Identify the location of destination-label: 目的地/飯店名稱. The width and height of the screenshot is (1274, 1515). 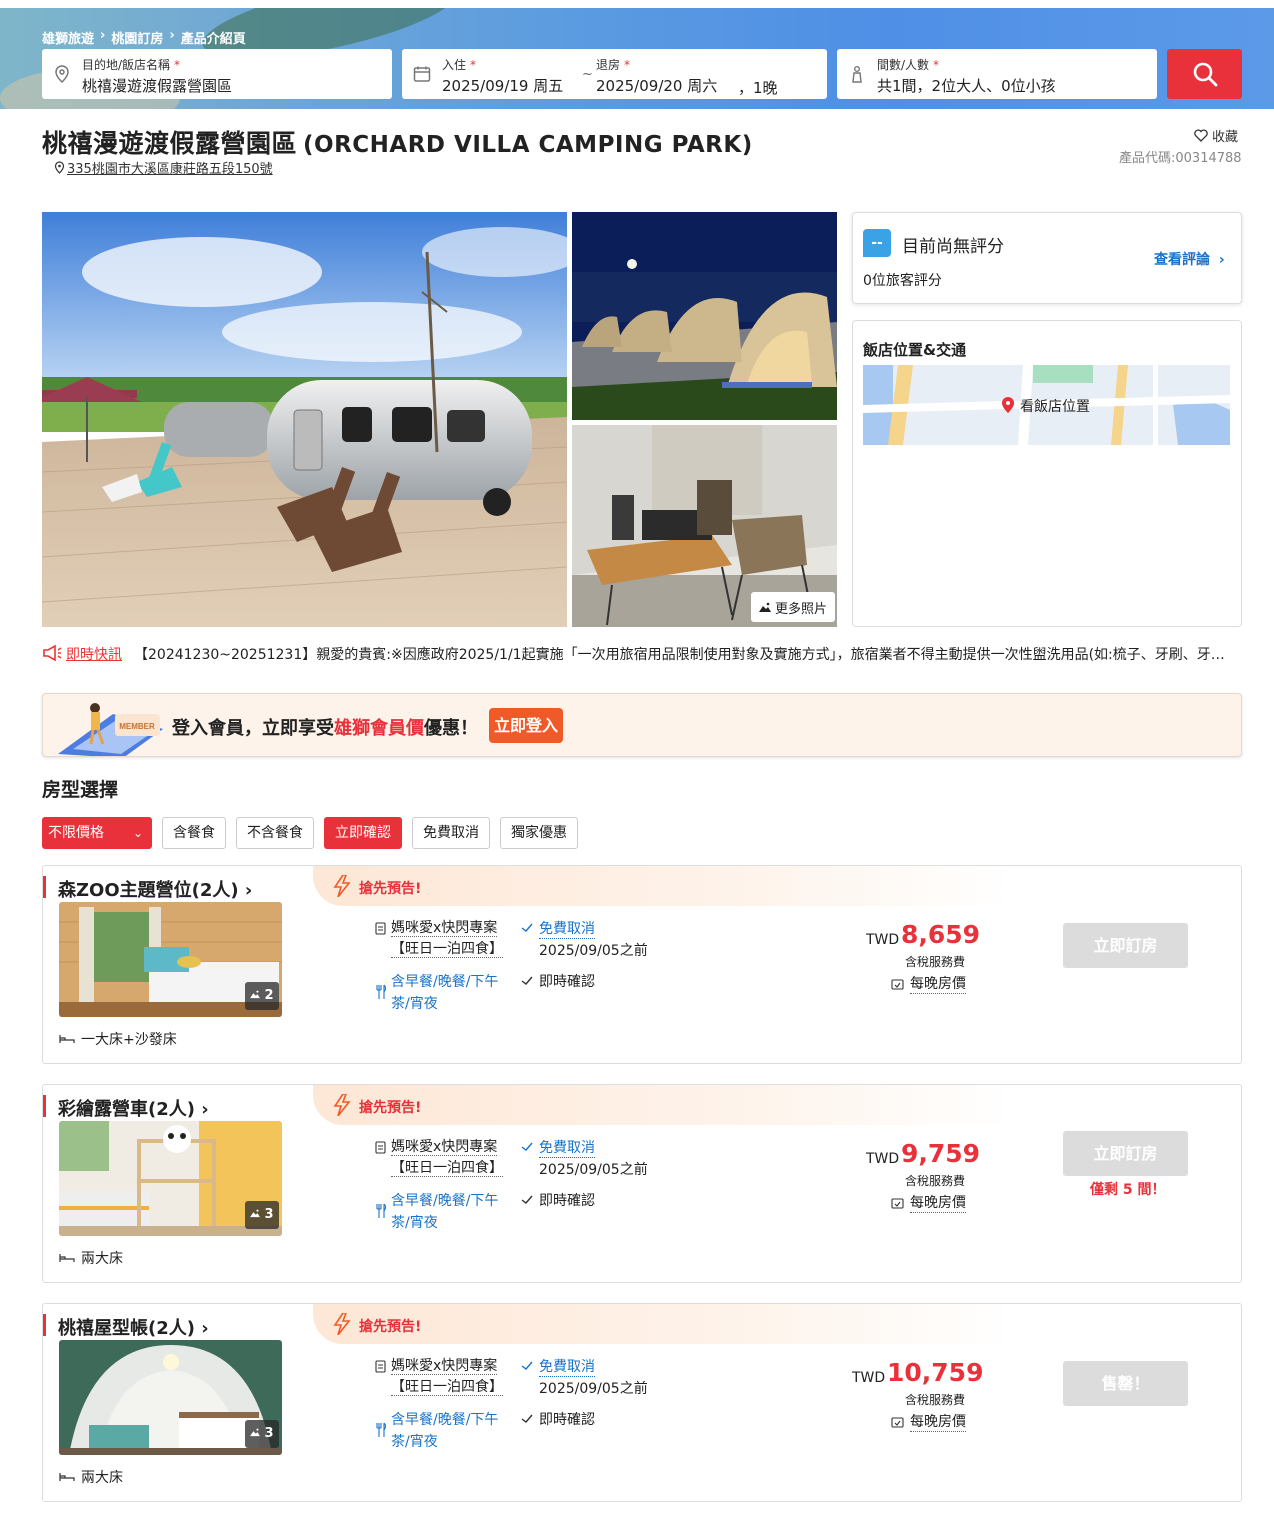
(126, 65).